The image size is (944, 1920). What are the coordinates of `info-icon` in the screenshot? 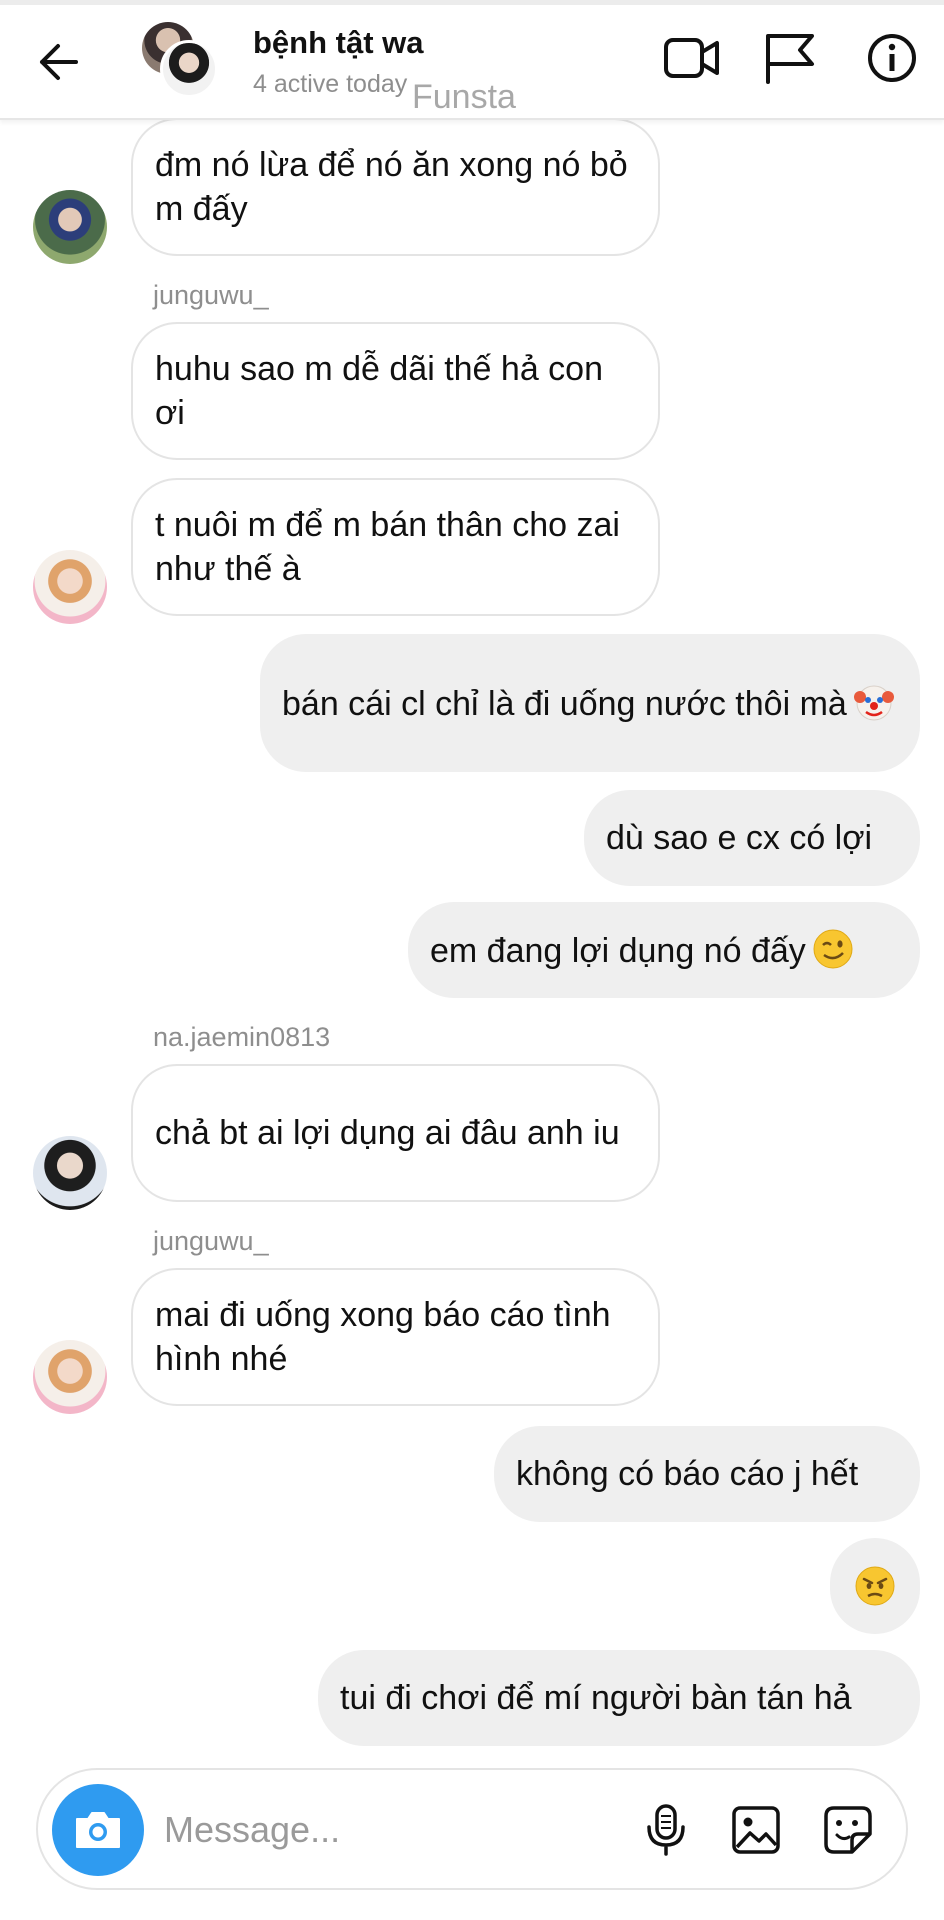 It's located at (892, 58).